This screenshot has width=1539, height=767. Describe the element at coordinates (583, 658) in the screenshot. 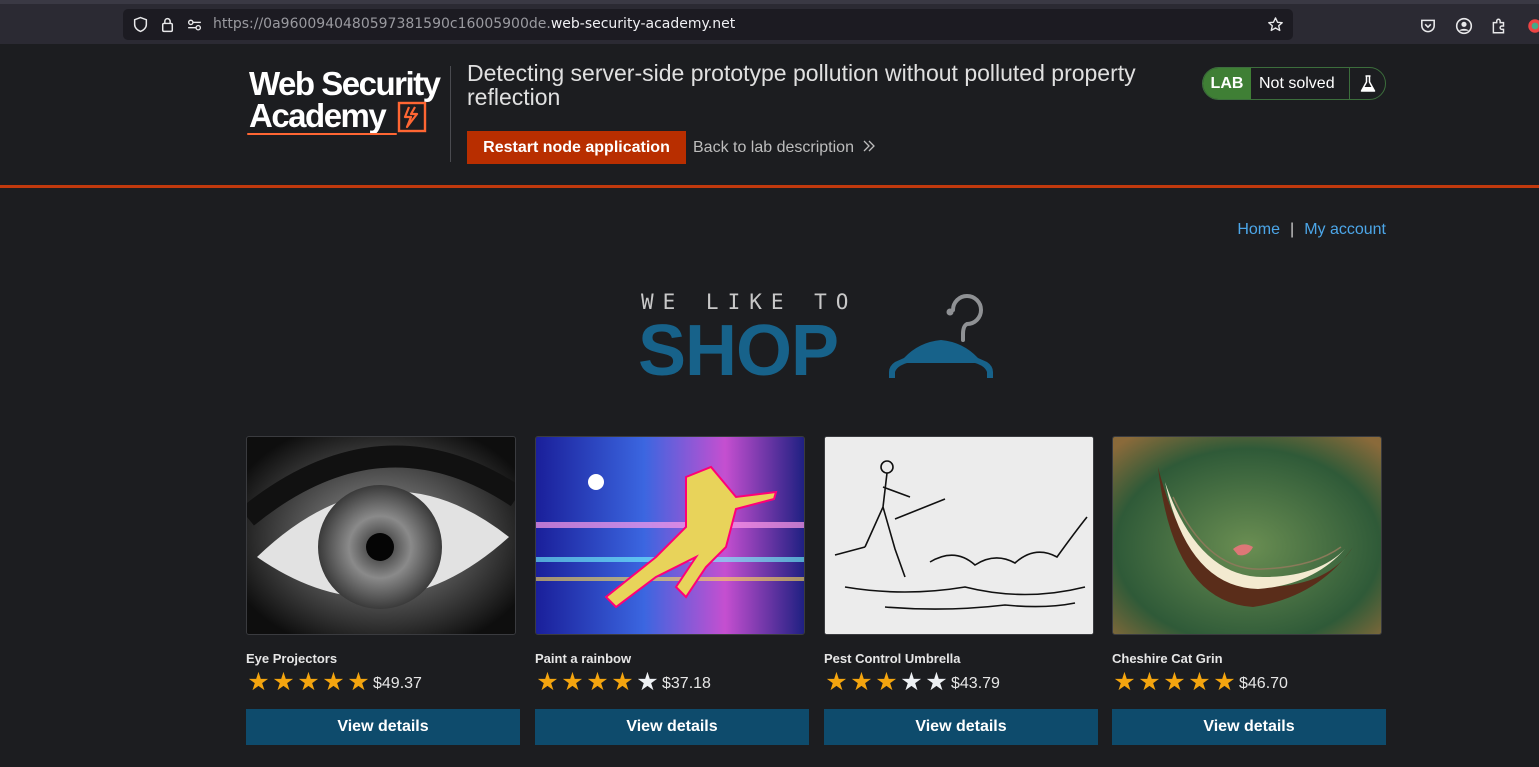

I see `product-name: Paint a rainbow` at that location.